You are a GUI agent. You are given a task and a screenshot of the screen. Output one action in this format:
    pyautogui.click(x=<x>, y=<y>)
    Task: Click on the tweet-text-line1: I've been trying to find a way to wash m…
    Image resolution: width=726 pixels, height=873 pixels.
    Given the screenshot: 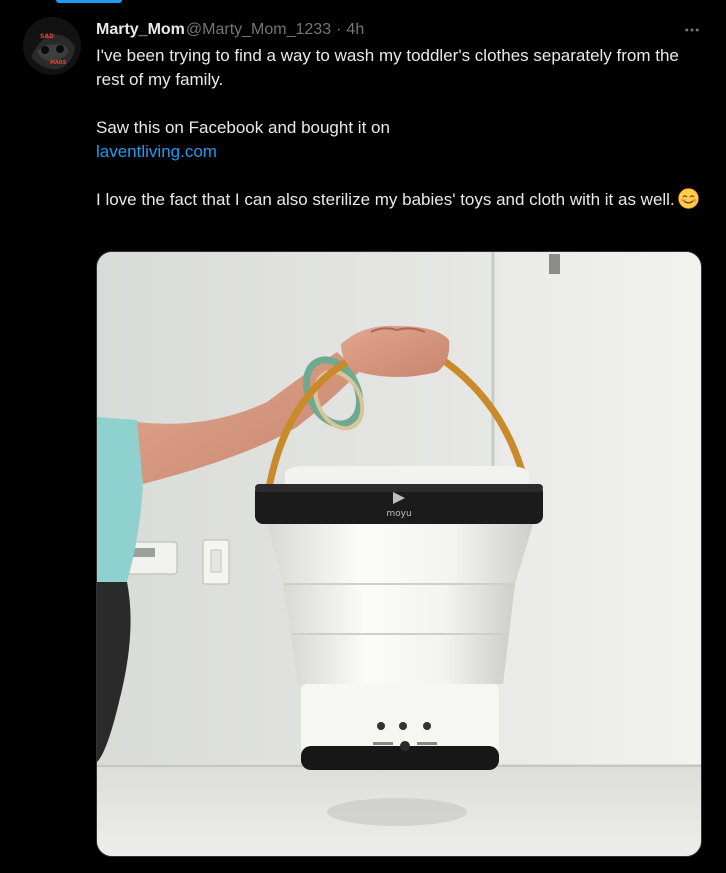 What is the action you would take?
    pyautogui.click(x=387, y=67)
    